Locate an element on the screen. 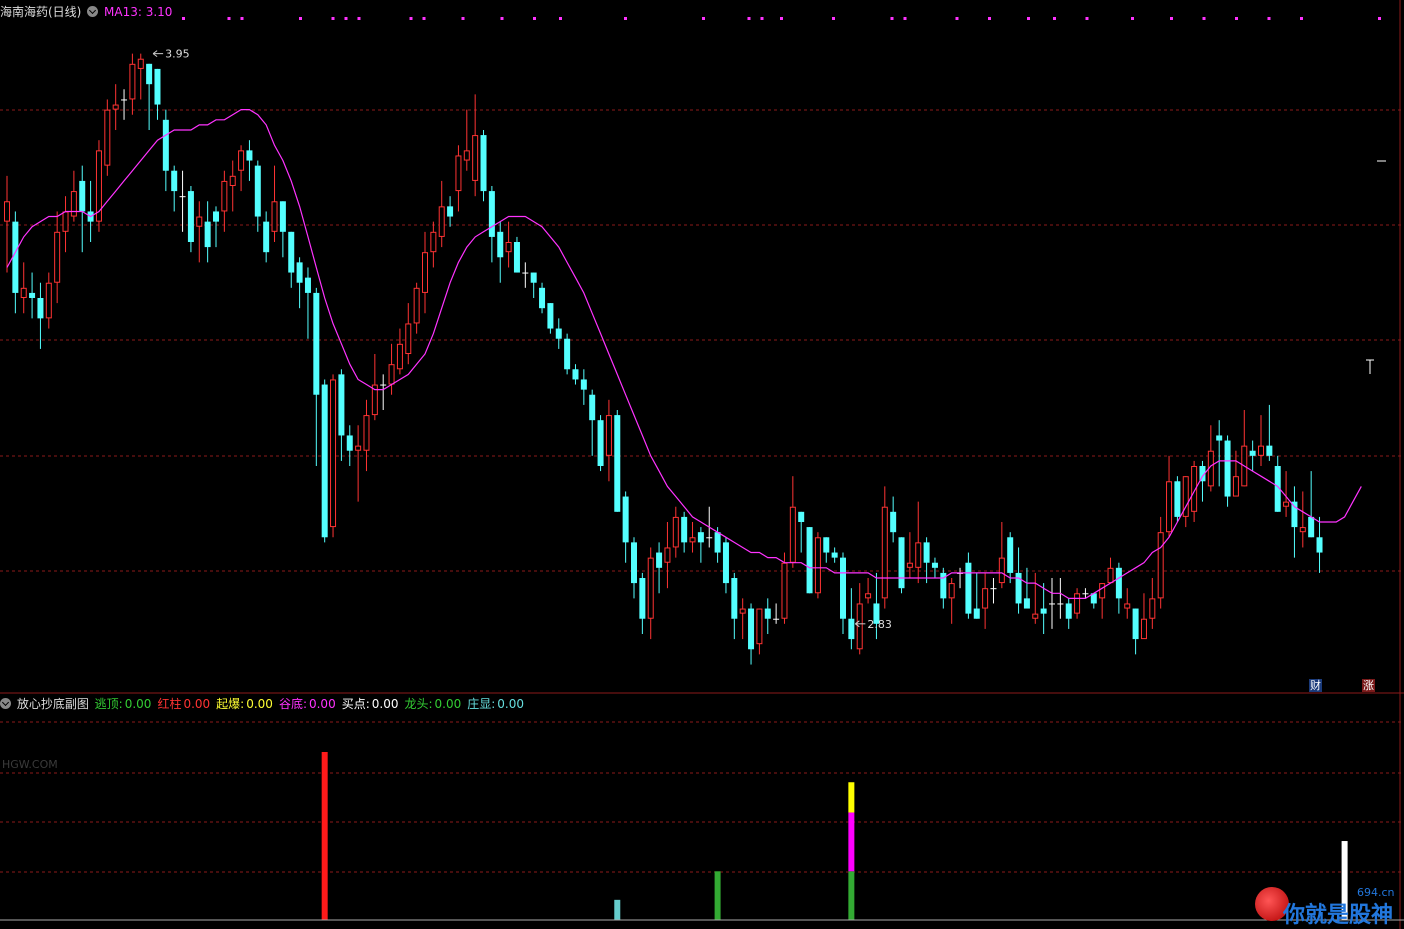 The height and width of the screenshot is (929, 1404). cai-badge: 财 is located at coordinates (1315, 685).